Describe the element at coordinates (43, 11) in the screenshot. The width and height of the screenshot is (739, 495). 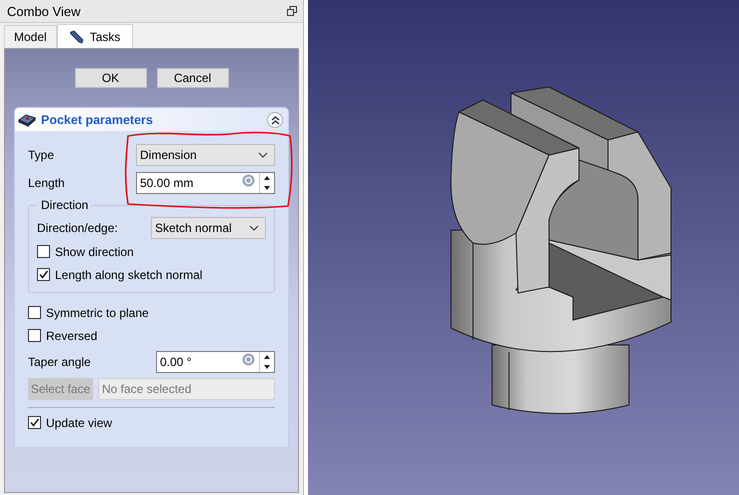
I see `window-title: Combo View` at that location.